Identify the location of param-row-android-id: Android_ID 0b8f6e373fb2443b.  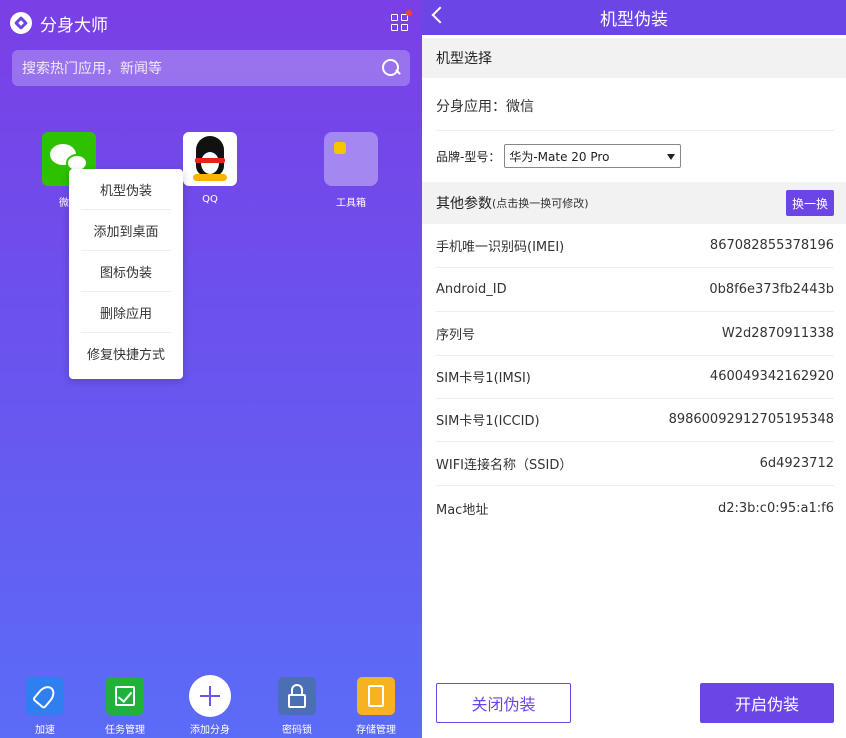
(635, 290).